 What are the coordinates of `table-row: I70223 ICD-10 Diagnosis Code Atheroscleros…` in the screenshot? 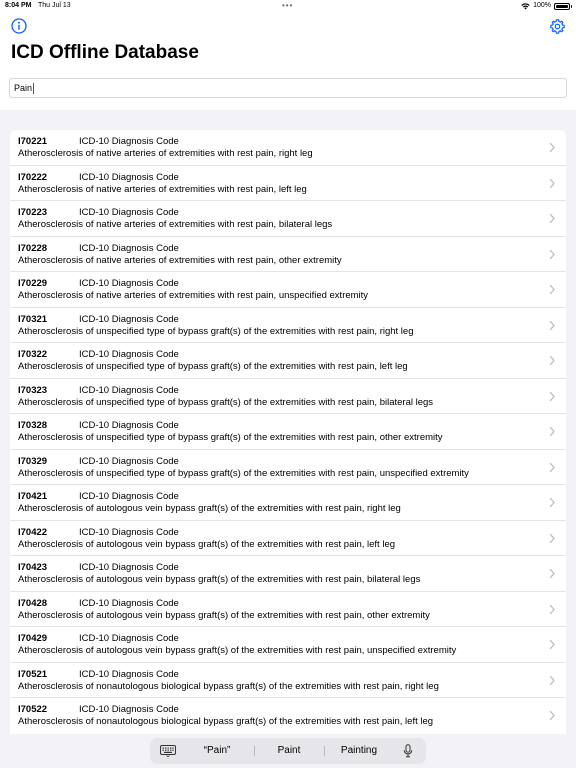 It's located at (288, 219).